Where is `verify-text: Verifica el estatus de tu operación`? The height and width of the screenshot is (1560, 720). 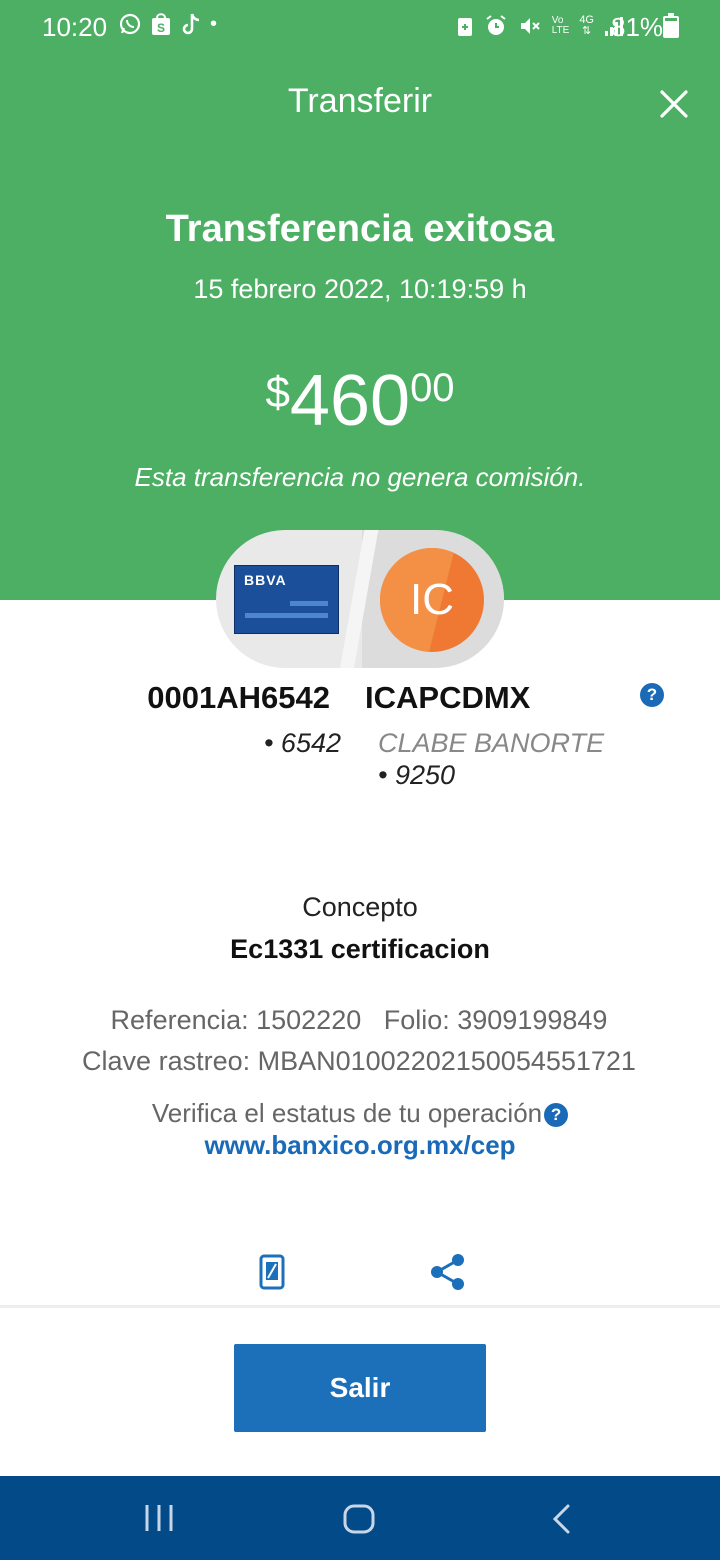
verify-text: Verifica el estatus de tu operación is located at coordinates (347, 1113).